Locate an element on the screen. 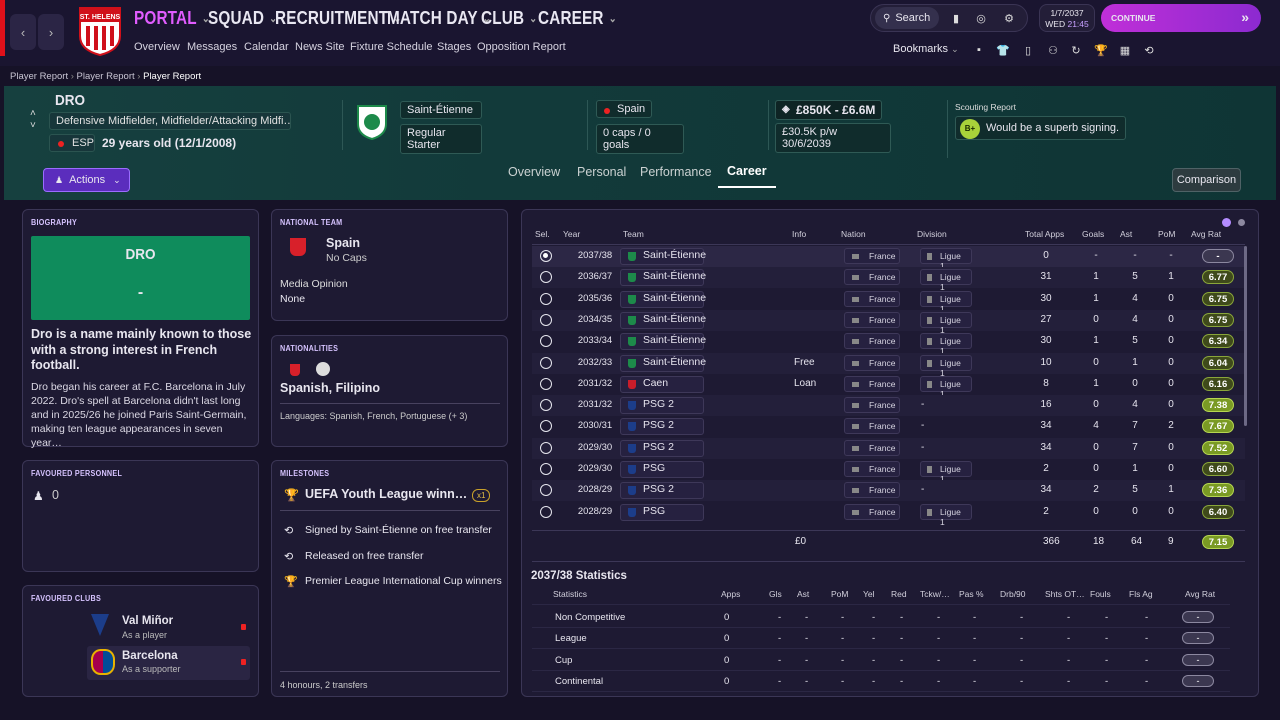  submenu-messages: Messages is located at coordinates (212, 47).